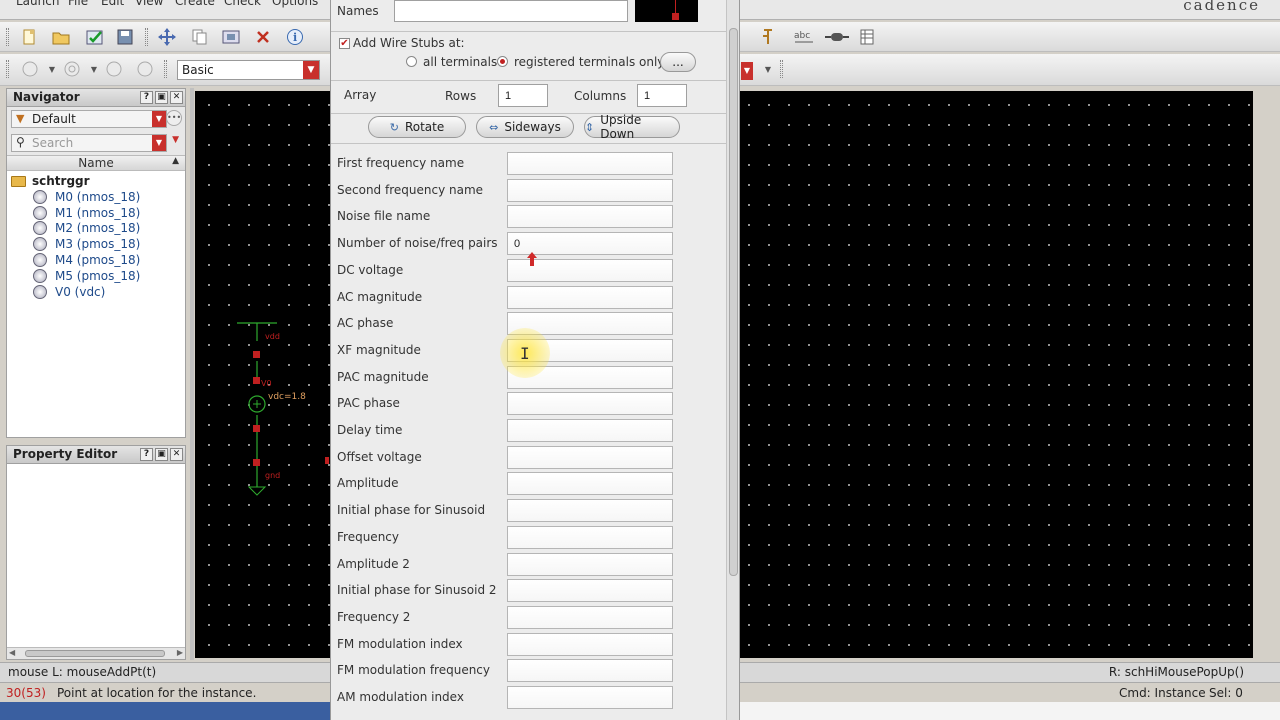 The height and width of the screenshot is (720, 1280). What do you see at coordinates (180, 652) in the screenshot?
I see `scroll-right-icon: ▶` at bounding box center [180, 652].